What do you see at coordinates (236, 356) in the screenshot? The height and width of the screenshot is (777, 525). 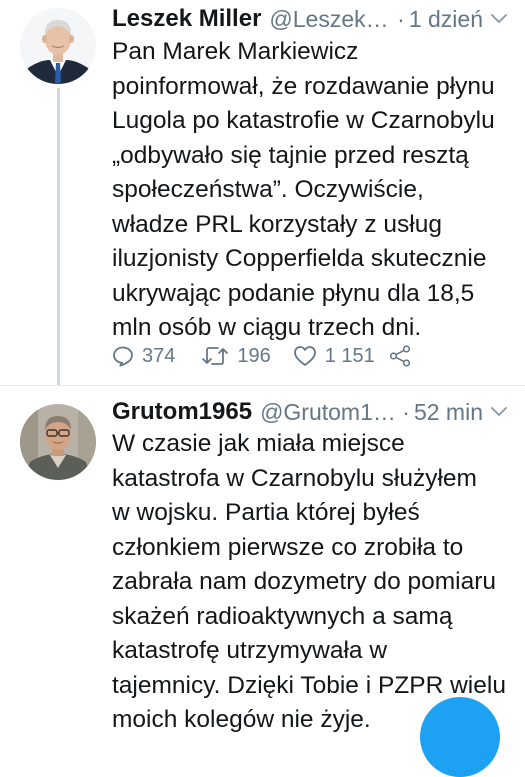 I see `retweet-button: 196` at bounding box center [236, 356].